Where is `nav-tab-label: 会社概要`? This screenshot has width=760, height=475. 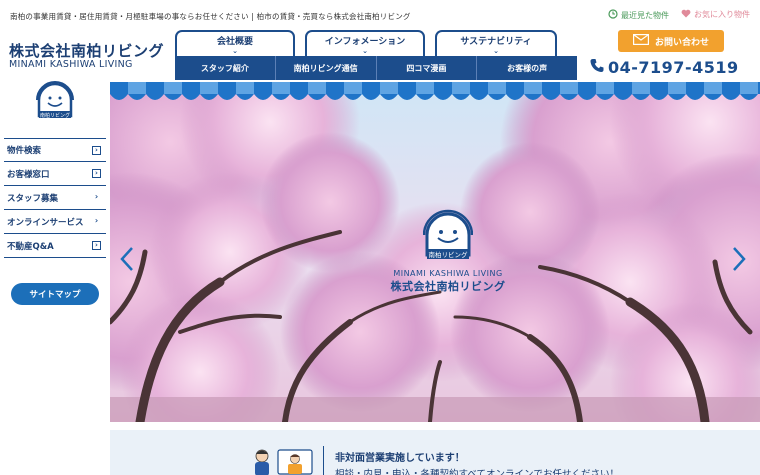
nav-tab-label: 会社概要 is located at coordinates (234, 42).